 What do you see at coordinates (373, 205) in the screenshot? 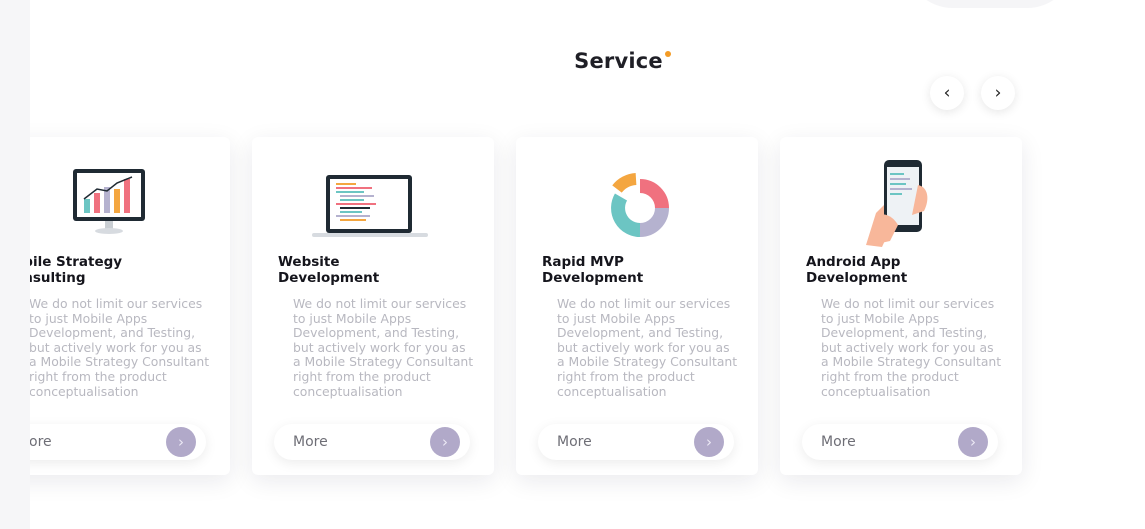
I see `laptop-code-icon` at bounding box center [373, 205].